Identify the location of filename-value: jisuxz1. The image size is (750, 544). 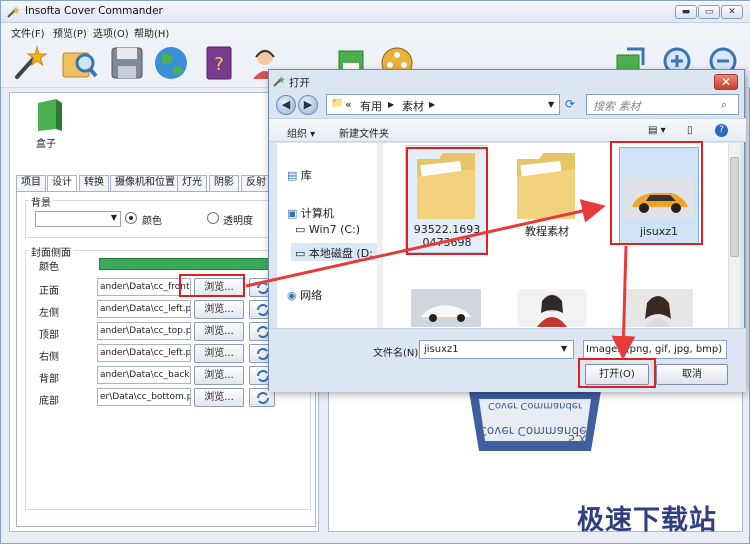
(441, 349).